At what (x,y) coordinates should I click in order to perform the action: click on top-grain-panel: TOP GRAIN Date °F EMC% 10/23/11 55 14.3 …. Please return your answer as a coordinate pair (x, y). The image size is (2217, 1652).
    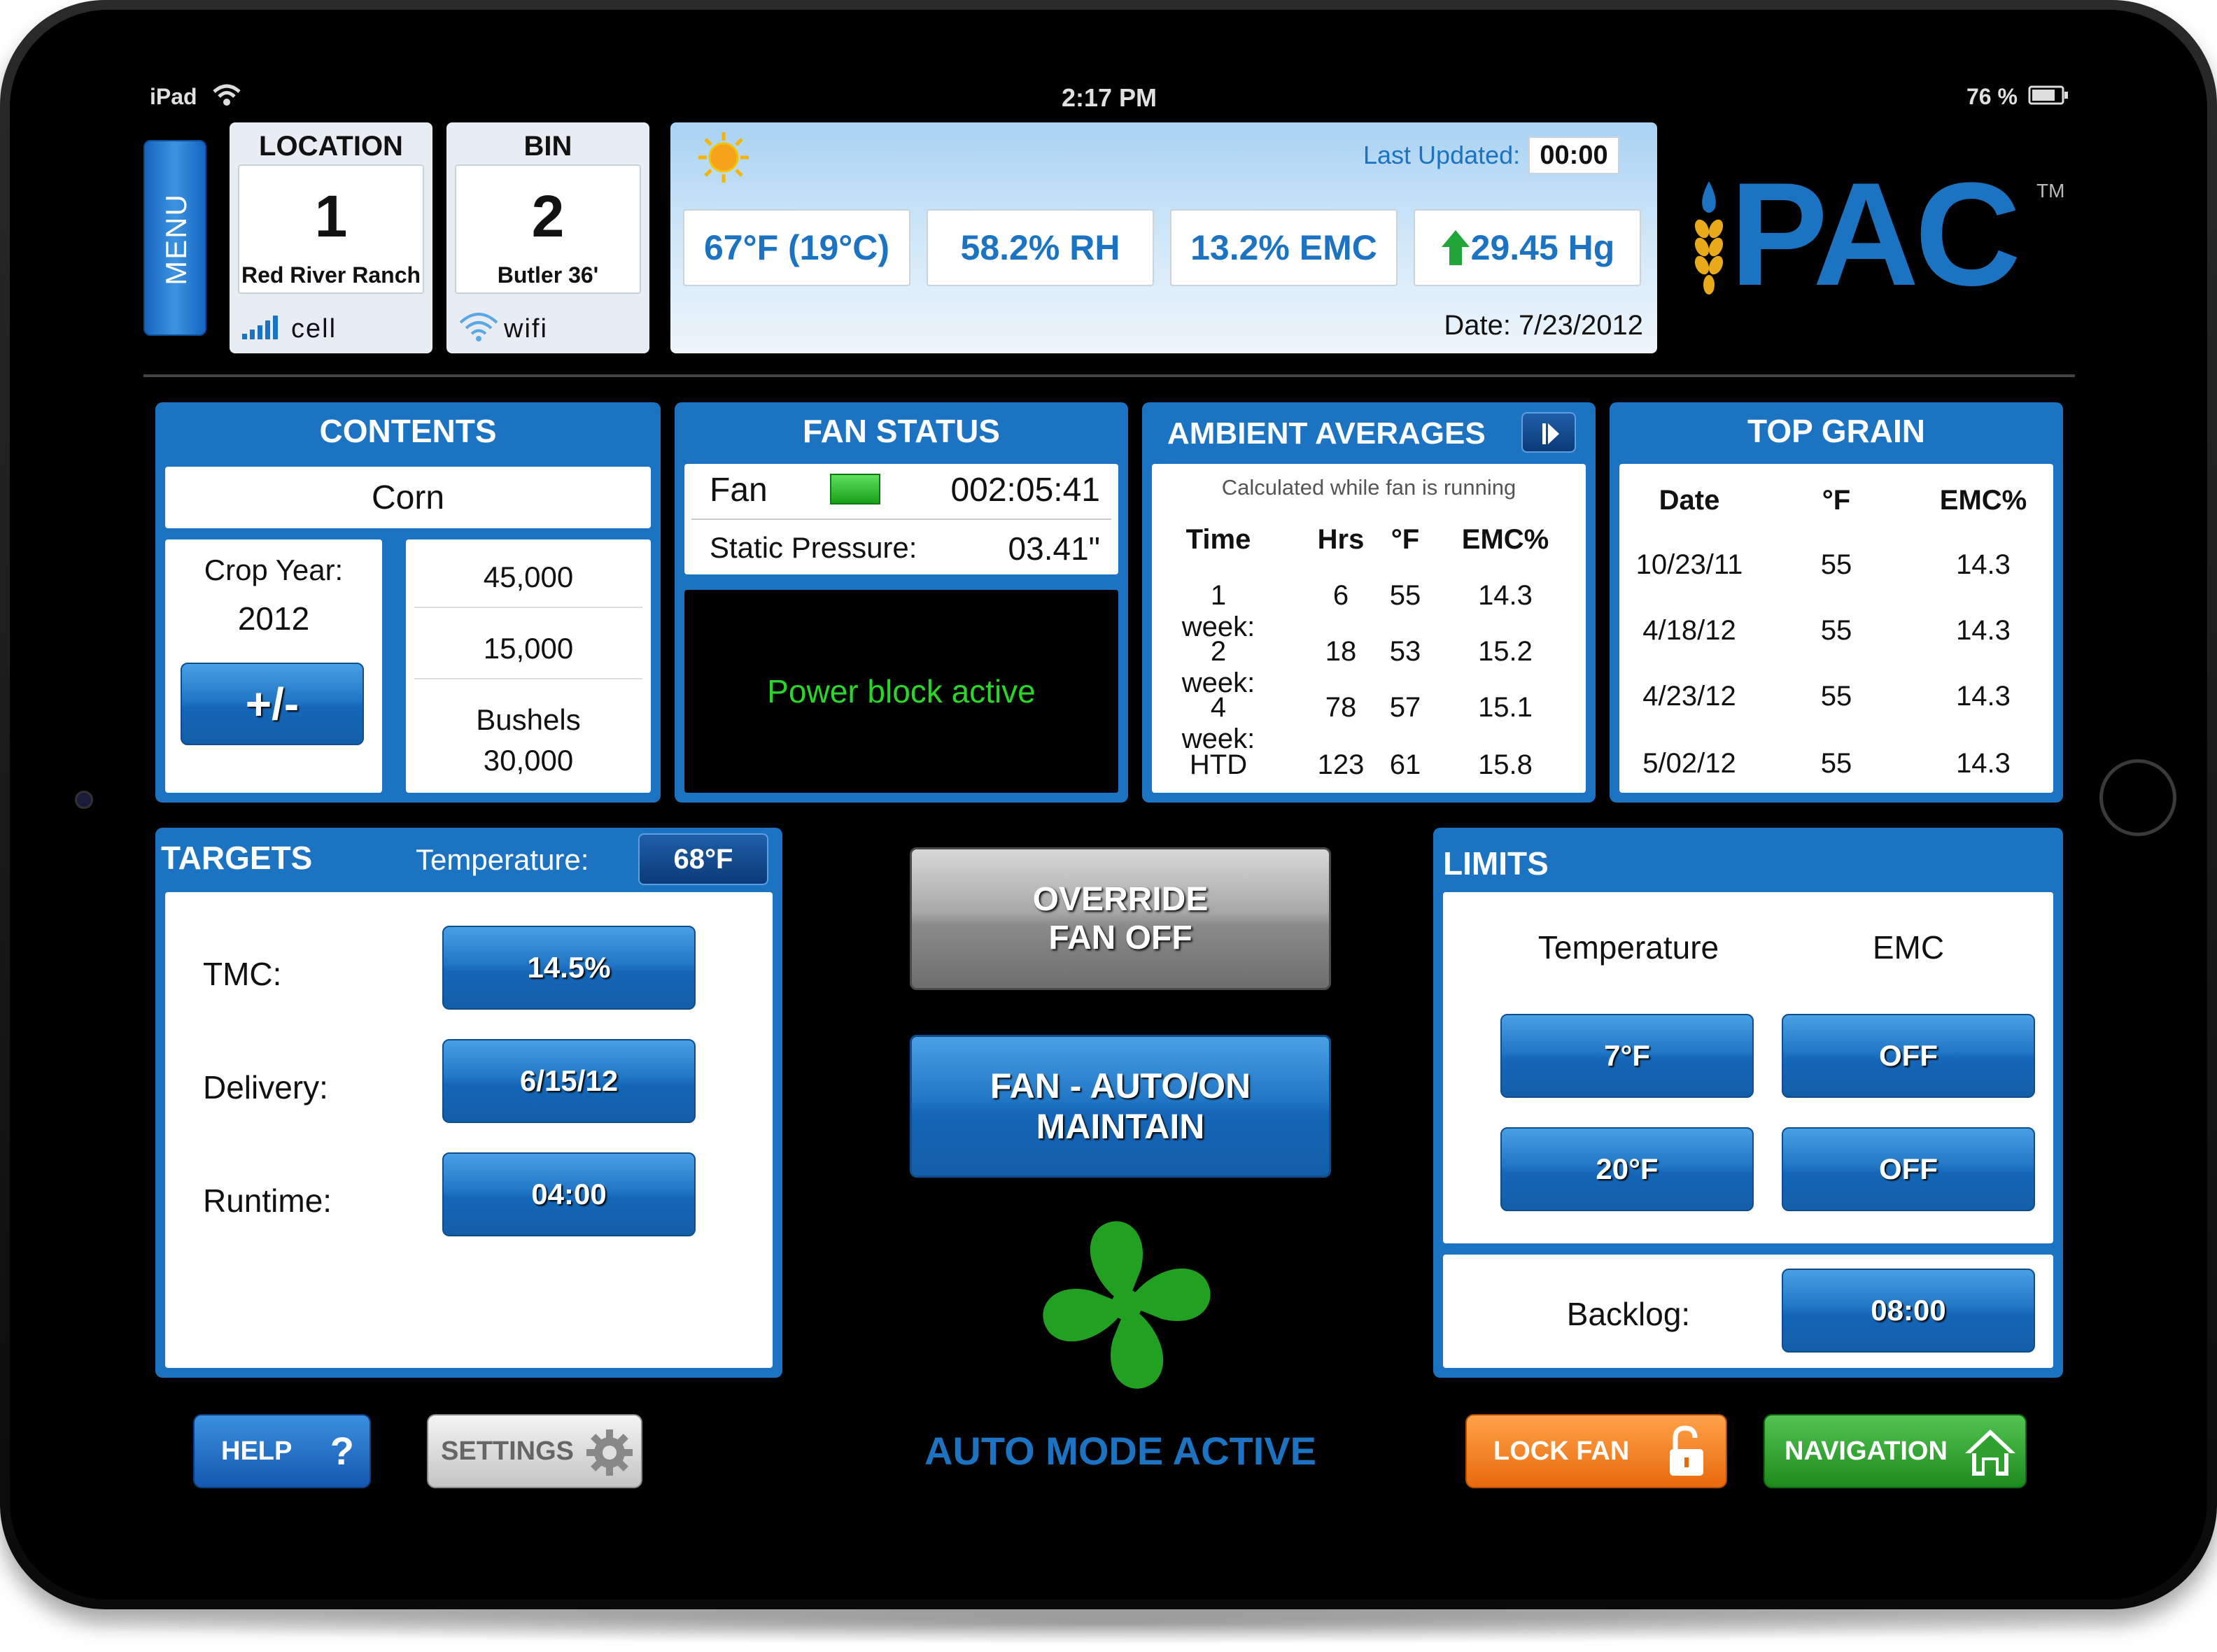
    Looking at the image, I should click on (1836, 602).